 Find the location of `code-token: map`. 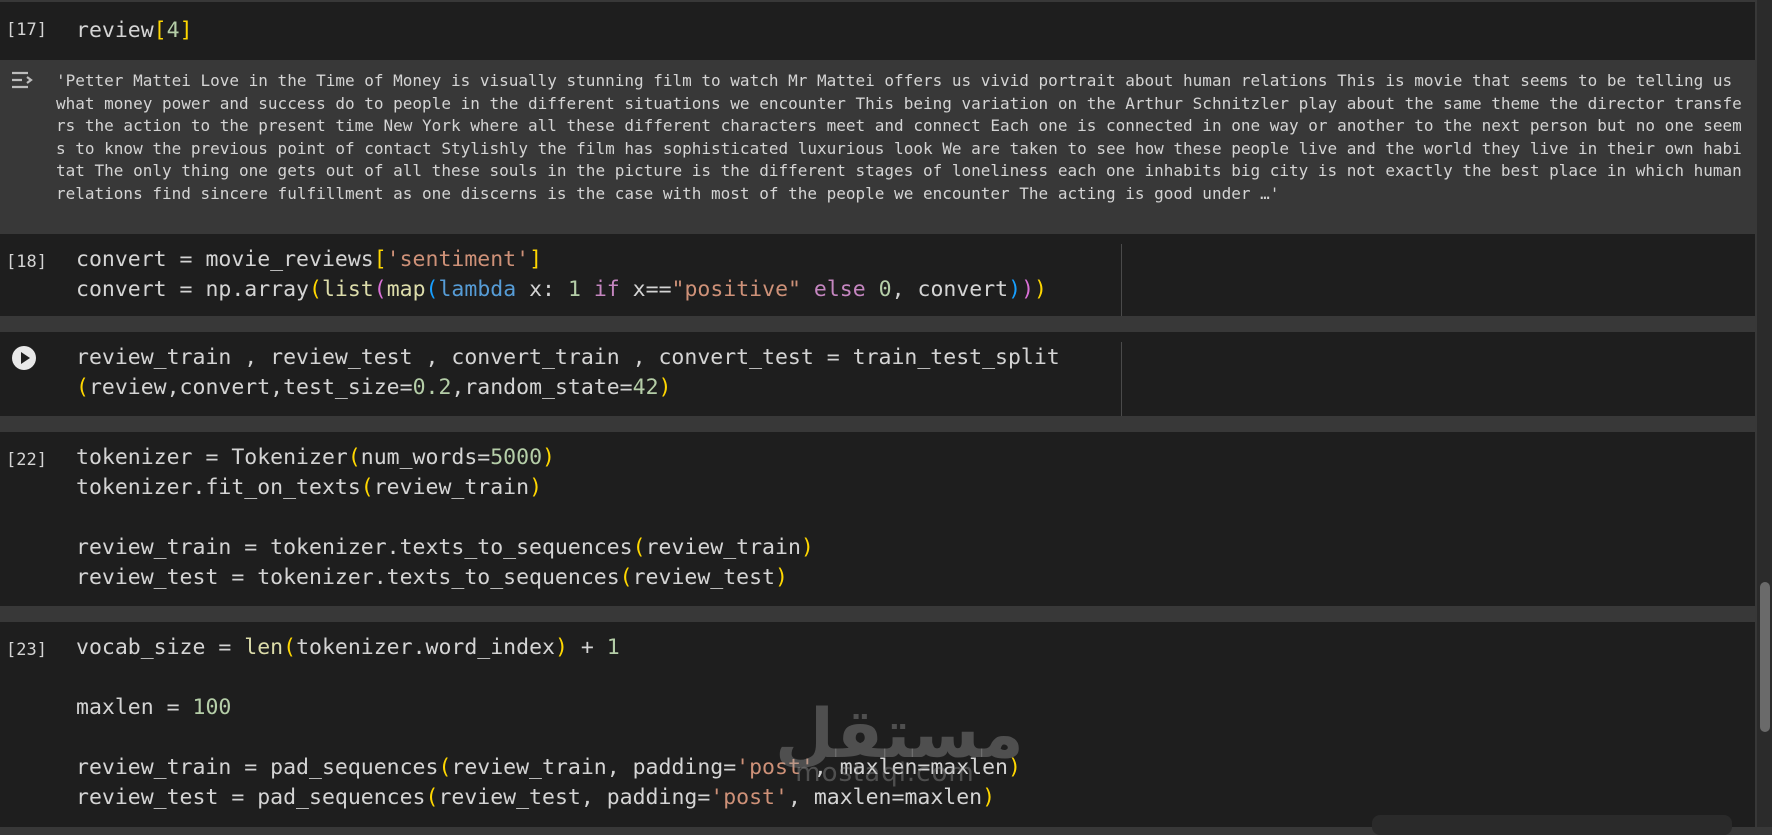

code-token: map is located at coordinates (406, 289).